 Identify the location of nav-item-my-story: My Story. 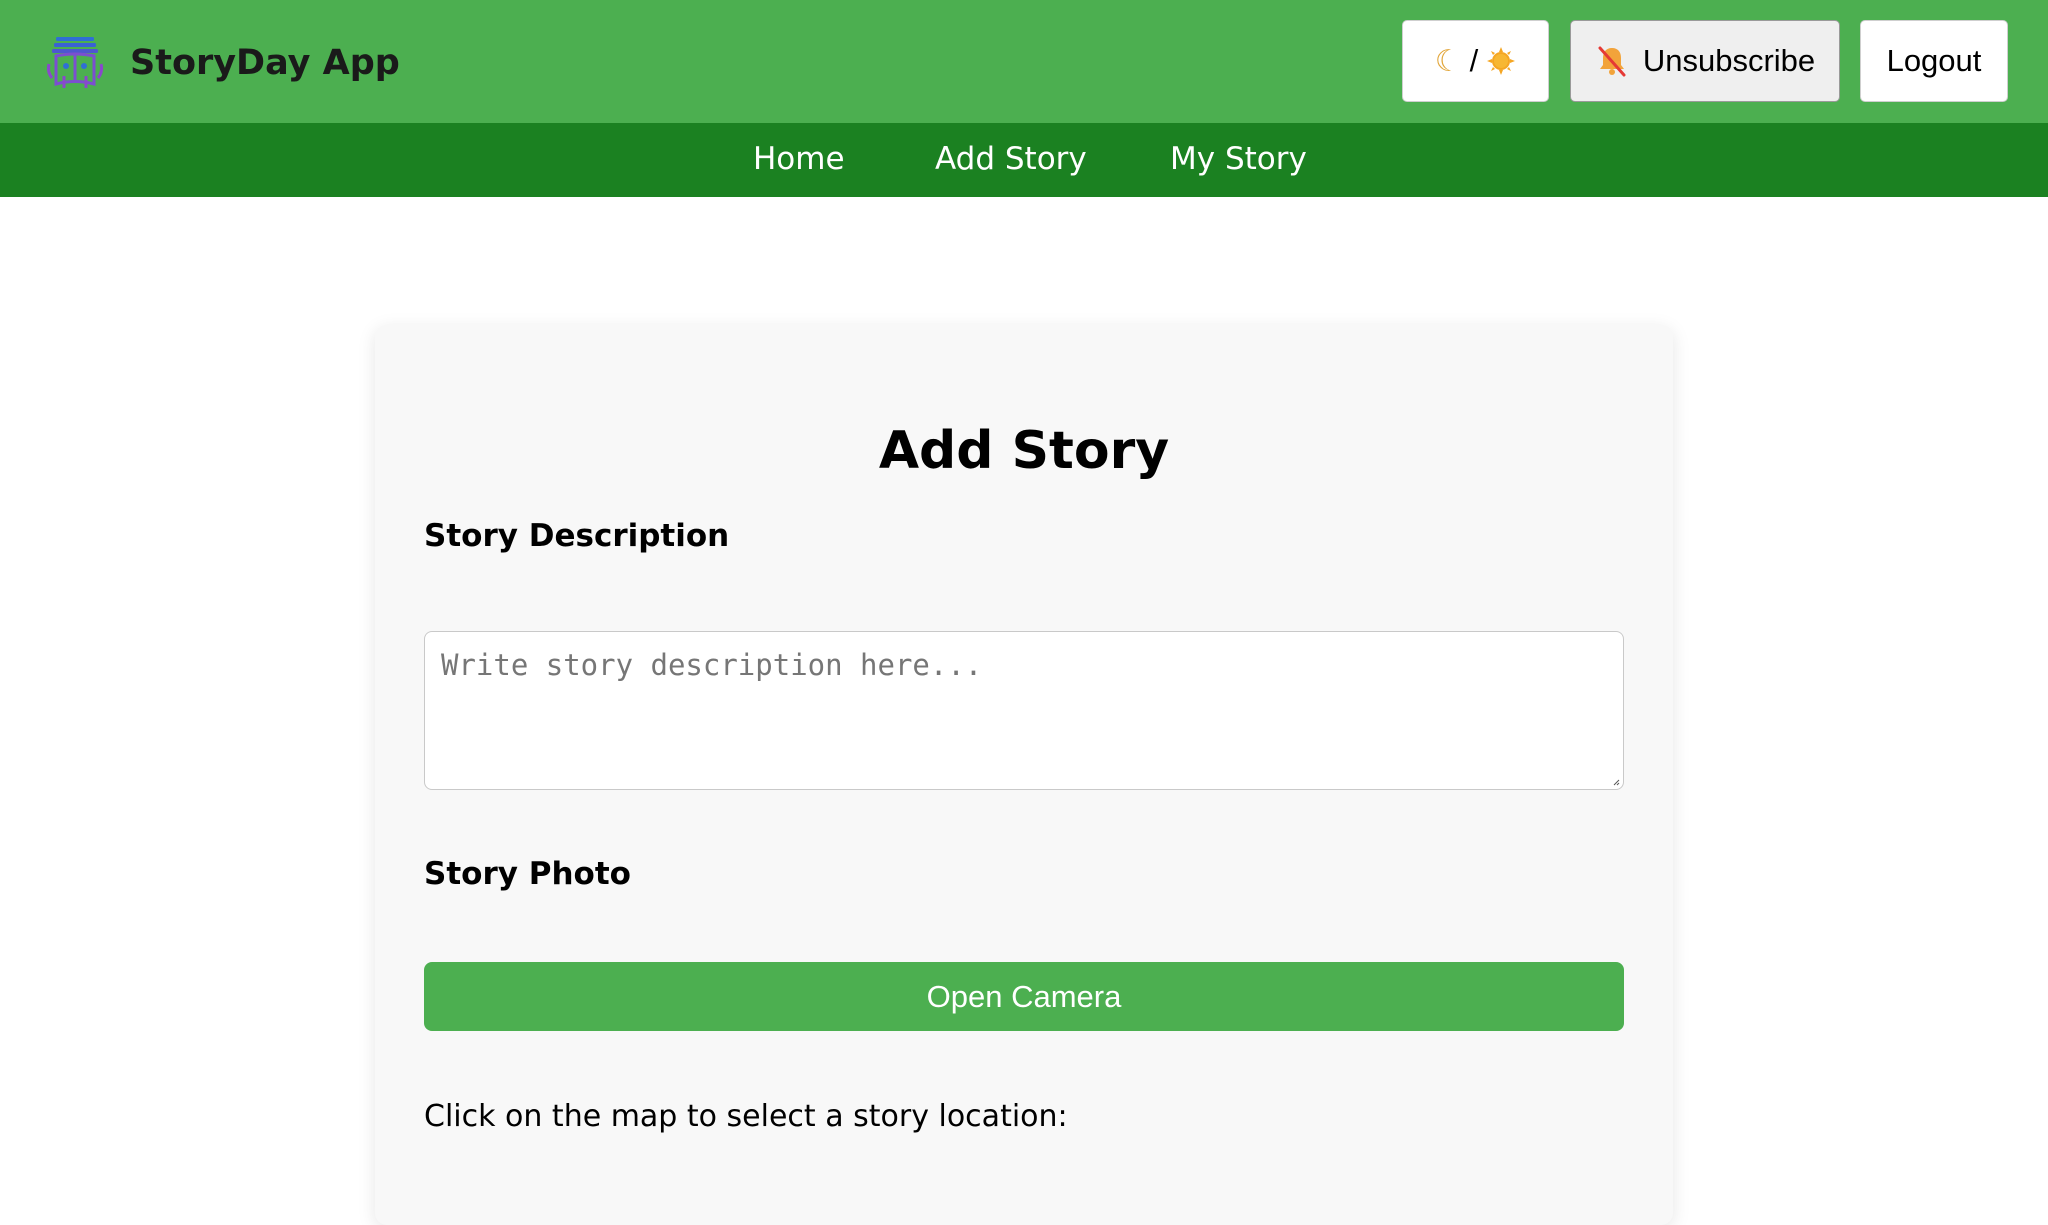
(1238, 159).